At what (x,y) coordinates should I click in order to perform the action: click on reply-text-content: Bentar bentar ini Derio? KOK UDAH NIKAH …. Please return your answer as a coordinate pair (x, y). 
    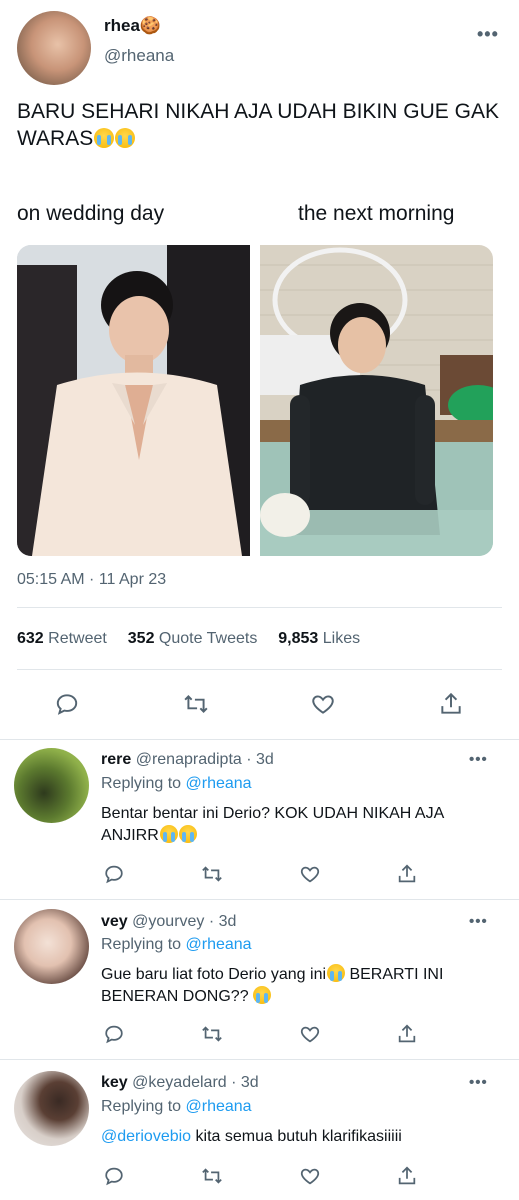
    Looking at the image, I should click on (272, 824).